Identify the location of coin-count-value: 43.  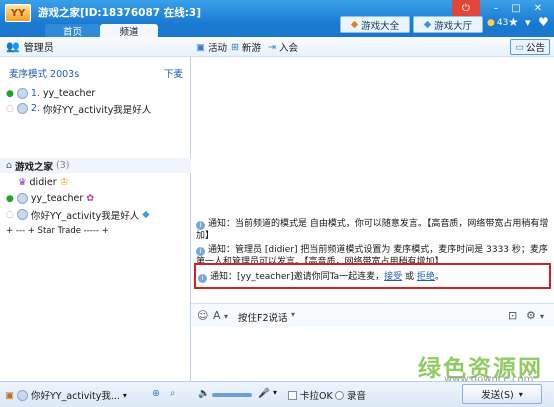
(502, 23).